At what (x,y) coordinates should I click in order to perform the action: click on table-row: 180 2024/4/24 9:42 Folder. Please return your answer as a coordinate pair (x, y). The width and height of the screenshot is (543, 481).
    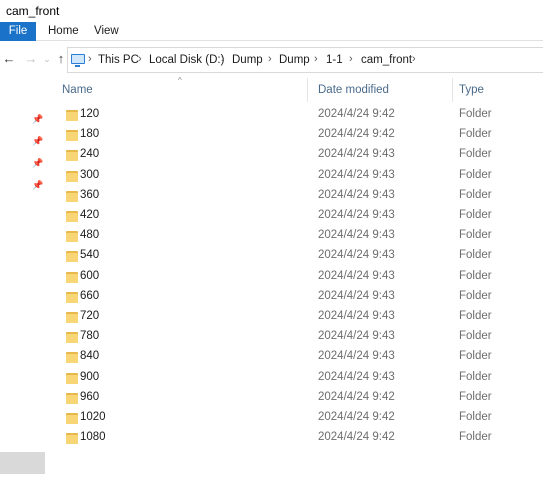
    Looking at the image, I should click on (296, 134).